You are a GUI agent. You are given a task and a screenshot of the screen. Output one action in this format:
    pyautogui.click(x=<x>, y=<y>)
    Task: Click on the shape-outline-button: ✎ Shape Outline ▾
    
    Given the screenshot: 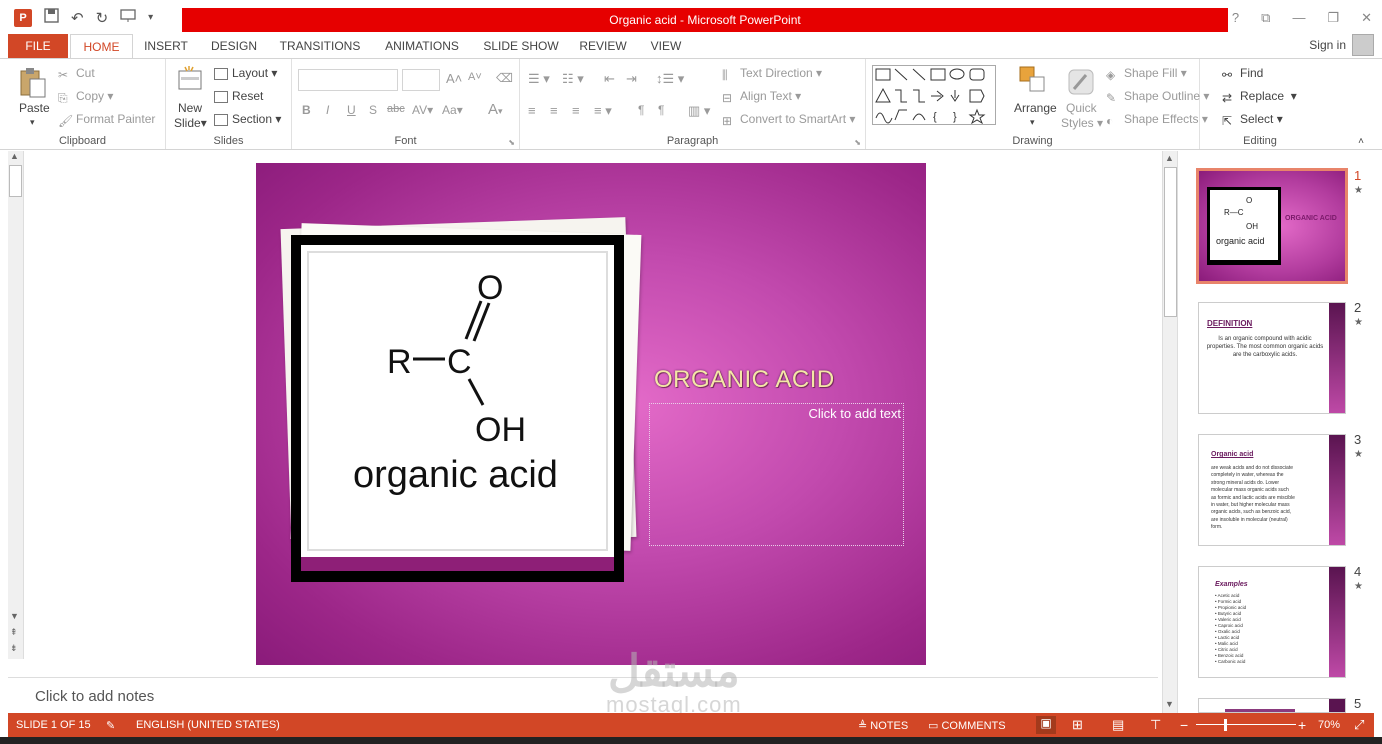 What is the action you would take?
    pyautogui.click(x=1157, y=97)
    